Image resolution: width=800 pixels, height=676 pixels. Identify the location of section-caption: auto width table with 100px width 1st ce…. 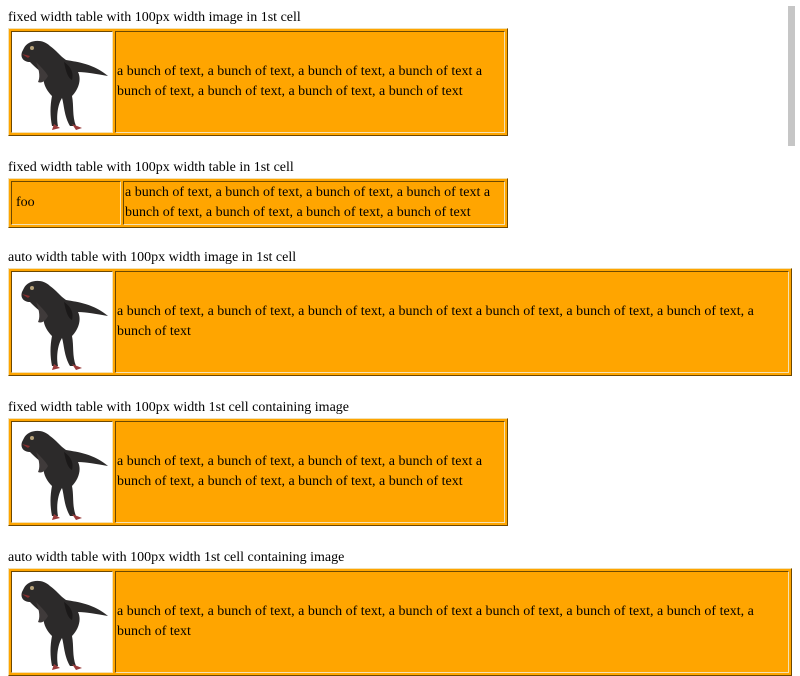
(176, 557).